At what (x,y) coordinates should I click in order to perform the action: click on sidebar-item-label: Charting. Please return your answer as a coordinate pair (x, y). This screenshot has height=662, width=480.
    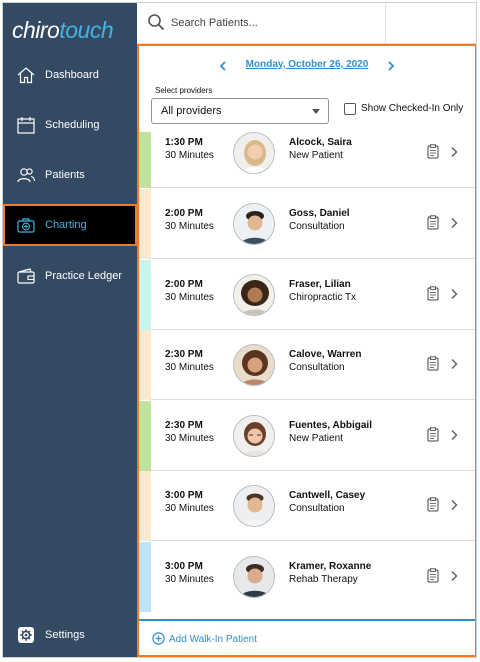
    Looking at the image, I should click on (66, 225).